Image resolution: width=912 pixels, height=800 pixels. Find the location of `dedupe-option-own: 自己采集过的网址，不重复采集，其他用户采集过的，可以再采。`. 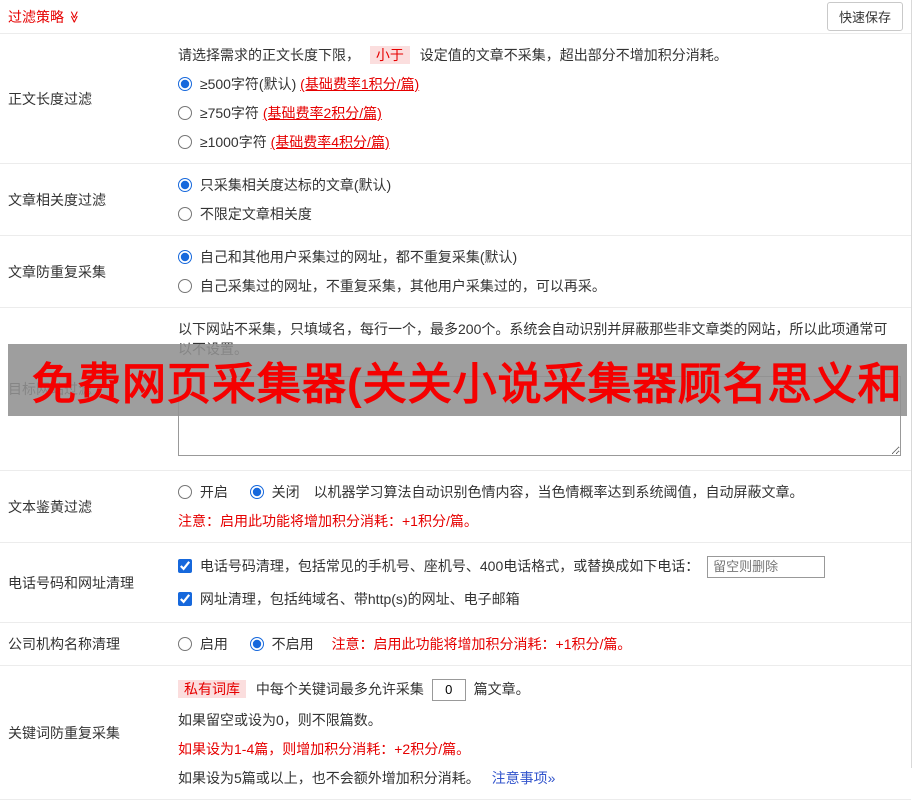

dedupe-option-own: 自己采集过的网址，不重复采集，其他用户采集过的，可以再采。 is located at coordinates (539, 286).